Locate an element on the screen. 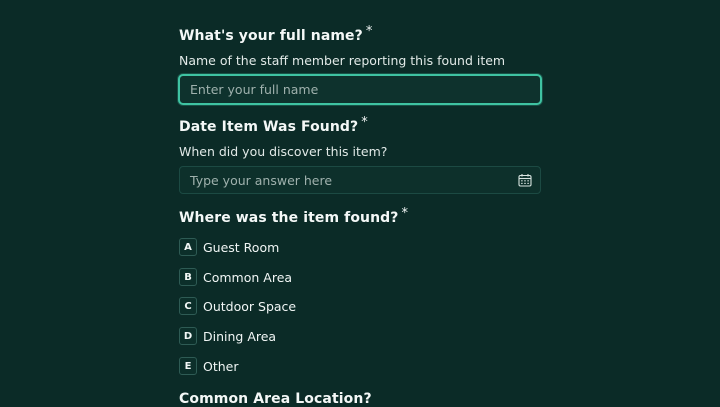 This screenshot has height=407, width=720. choice-label: Outdoor Space is located at coordinates (250, 306).